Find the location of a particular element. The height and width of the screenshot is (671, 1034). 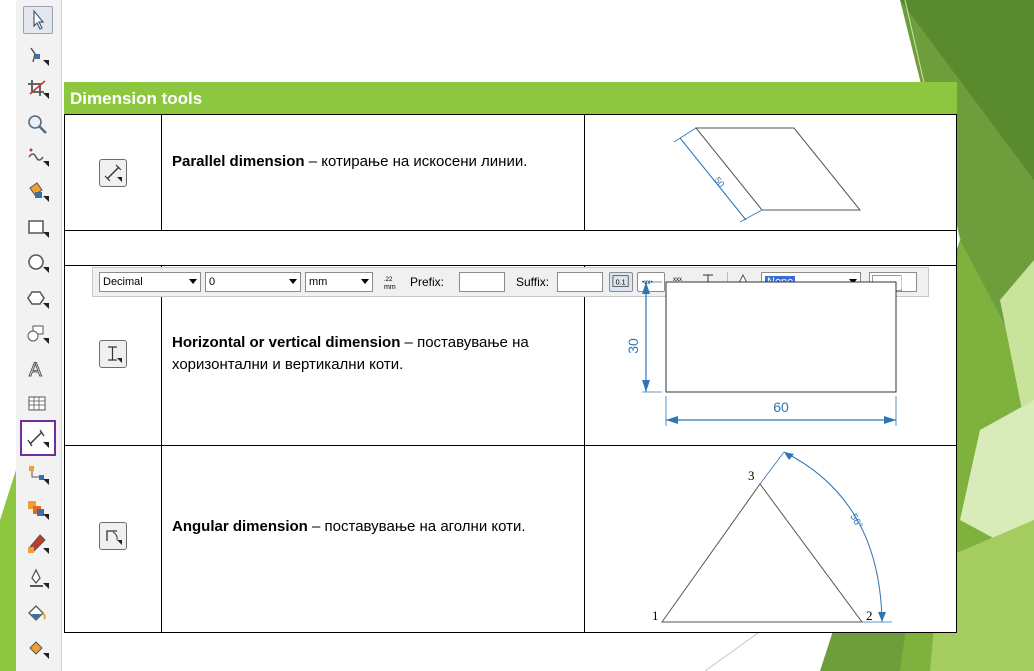

dimension-style-select: Decimal is located at coordinates (150, 282).